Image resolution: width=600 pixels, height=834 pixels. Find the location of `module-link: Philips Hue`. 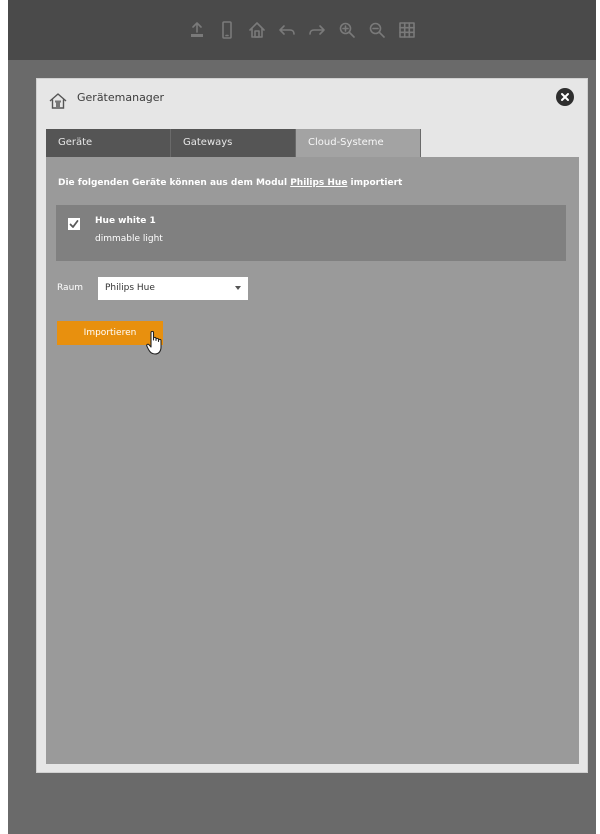

module-link: Philips Hue is located at coordinates (318, 183).